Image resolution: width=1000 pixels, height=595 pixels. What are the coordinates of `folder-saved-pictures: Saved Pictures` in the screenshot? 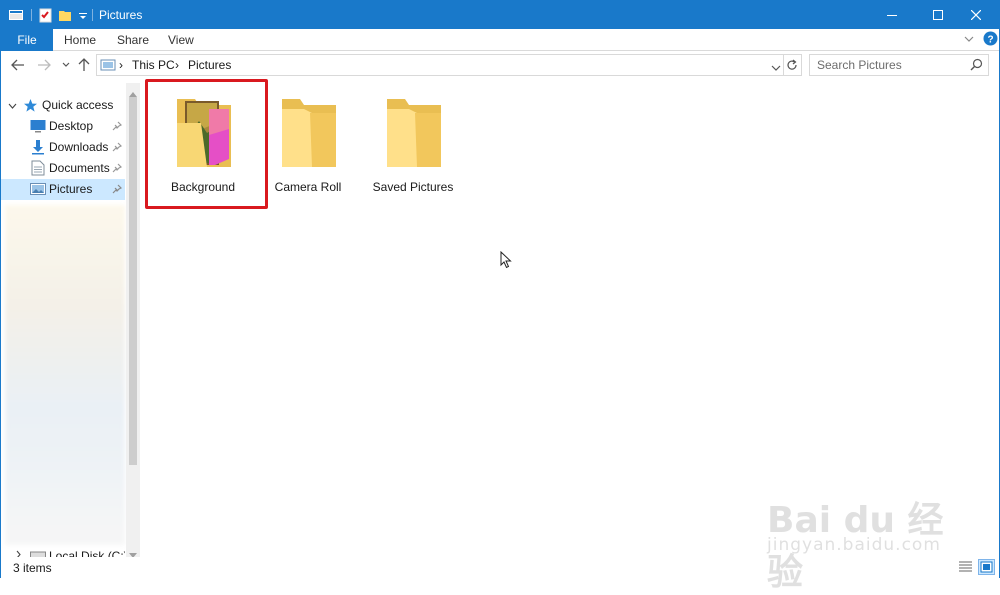 It's located at (413, 144).